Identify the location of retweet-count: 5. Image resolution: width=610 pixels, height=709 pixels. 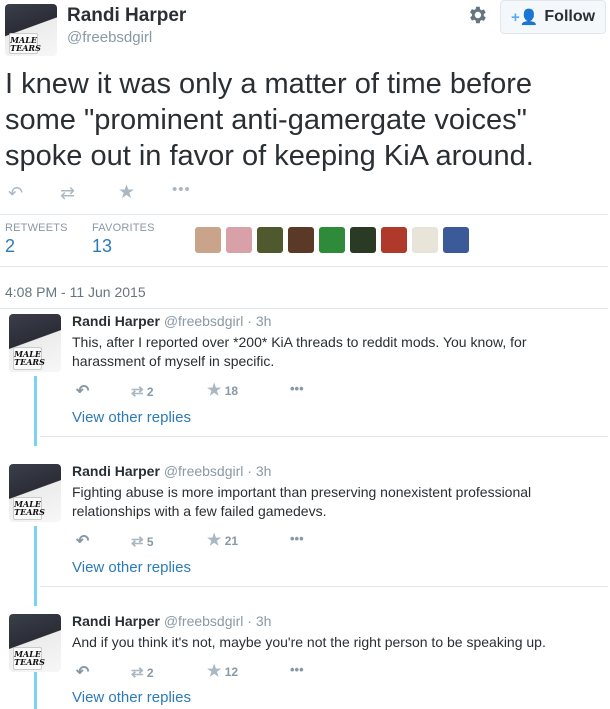
(150, 542).